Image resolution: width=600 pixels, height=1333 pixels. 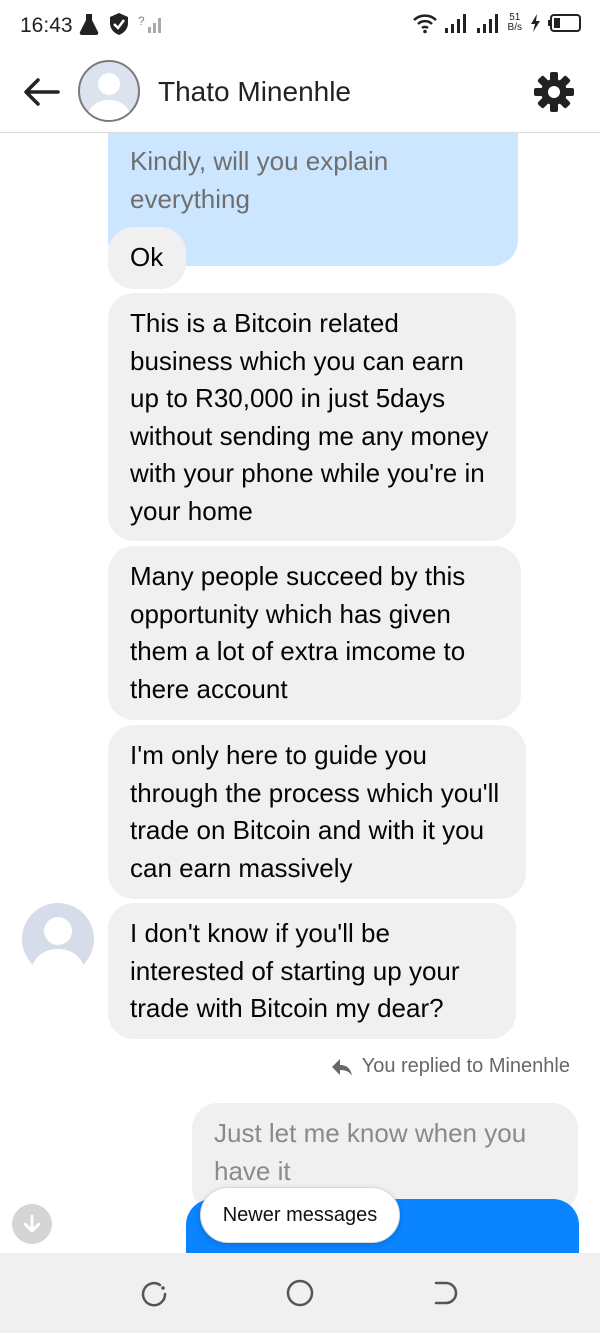 I want to click on newer-messages-label: Newer messages, so click(x=300, y=1214).